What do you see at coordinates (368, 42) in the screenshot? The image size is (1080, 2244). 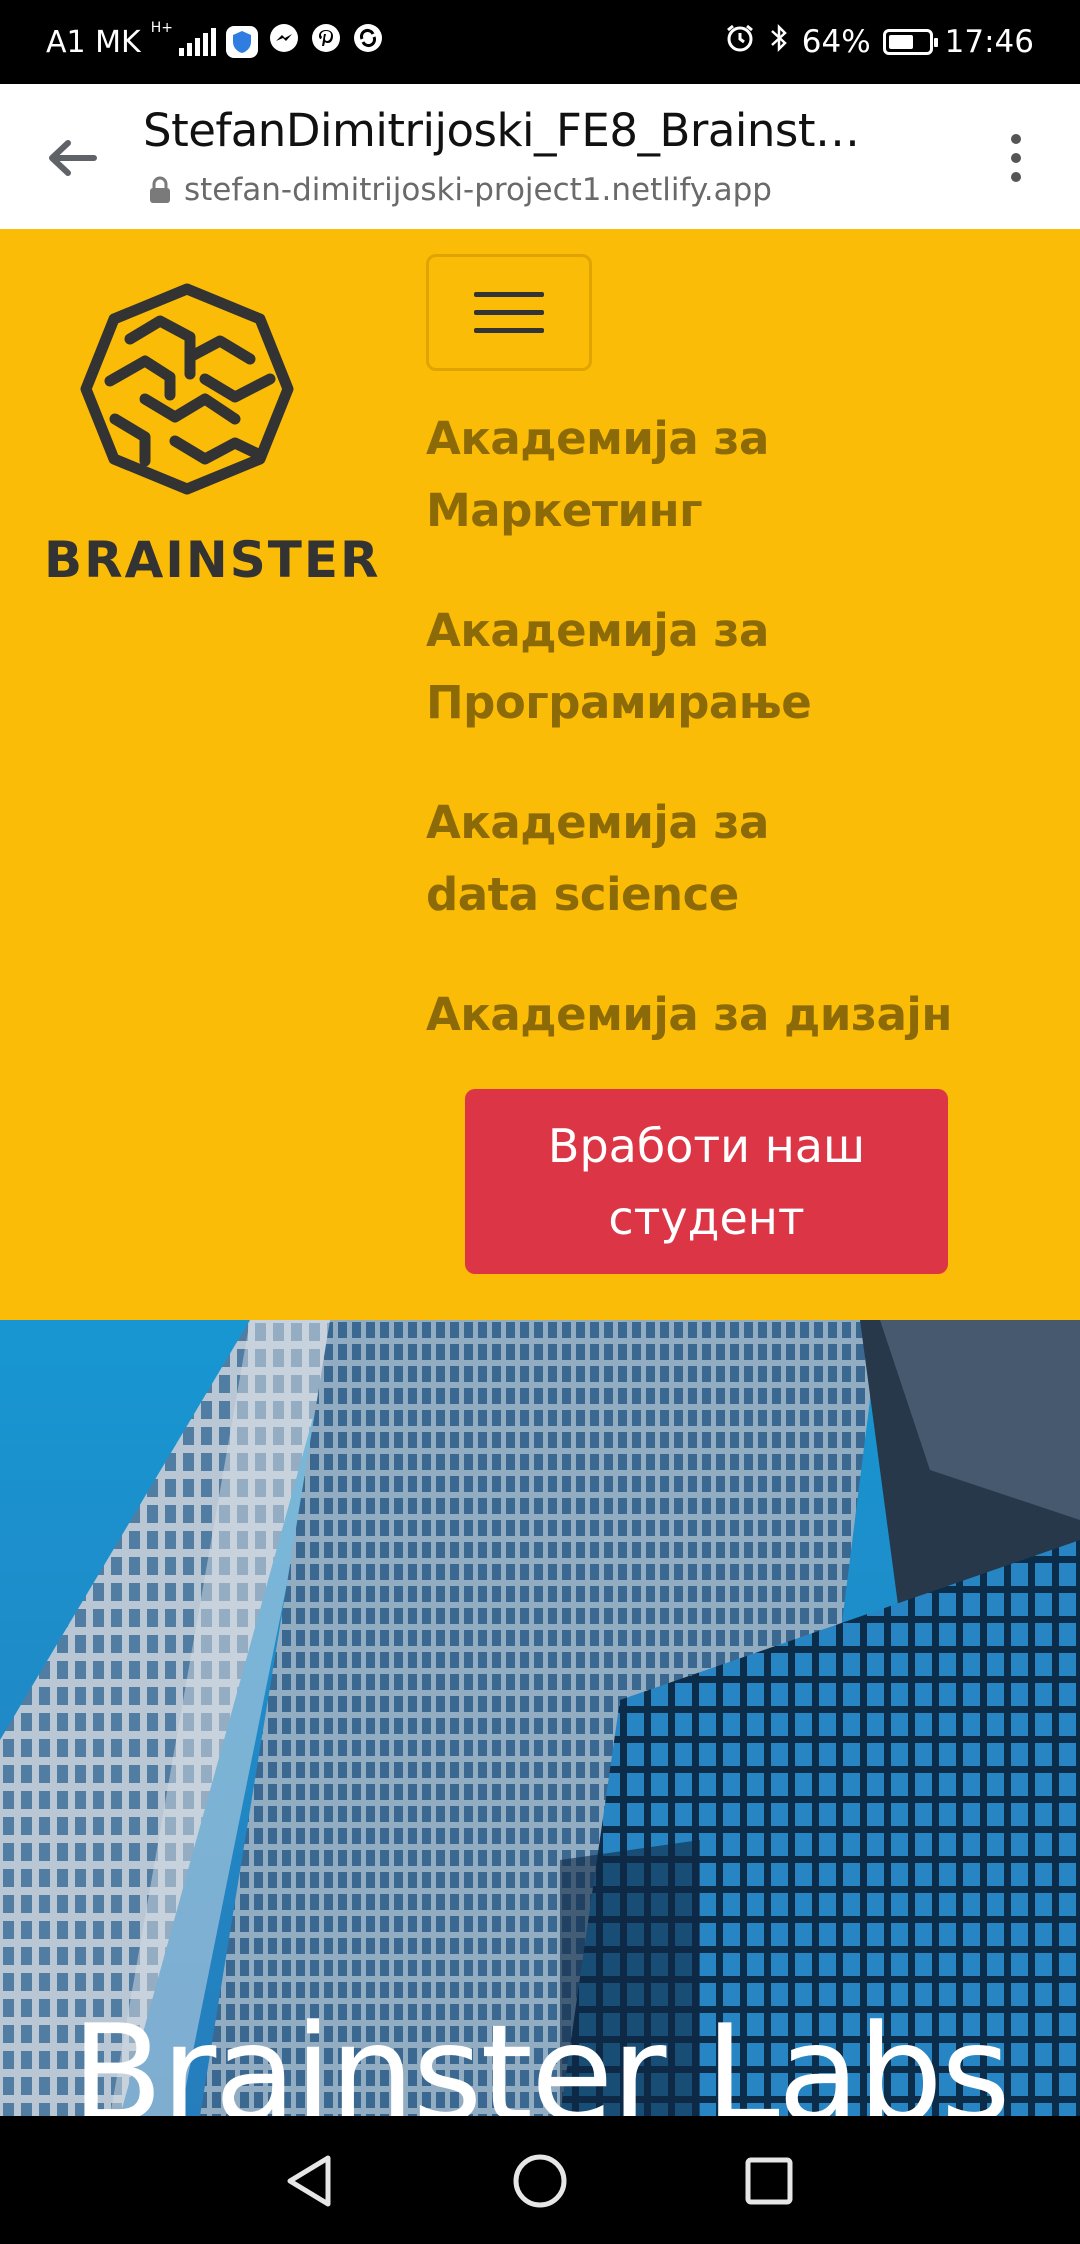 I see `sync-icon` at bounding box center [368, 42].